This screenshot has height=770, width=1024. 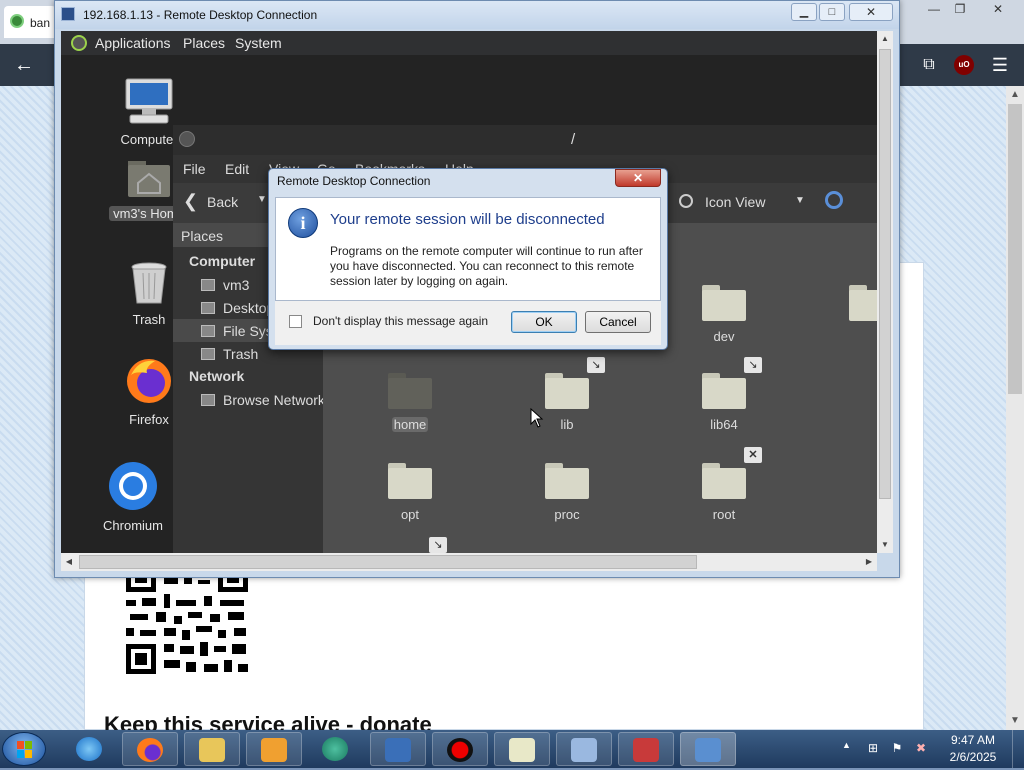 I want to click on page-scrollbar-thumb, so click(x=1015, y=249).